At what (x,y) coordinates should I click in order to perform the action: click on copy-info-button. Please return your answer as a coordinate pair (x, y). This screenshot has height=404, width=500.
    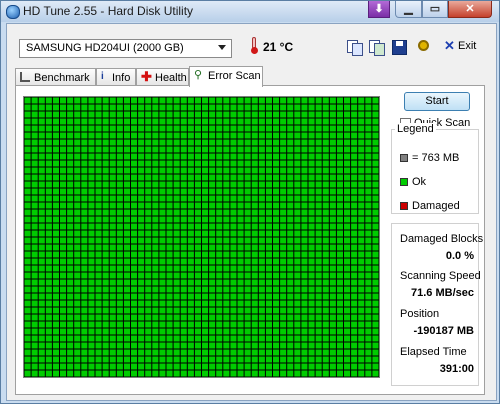
    Looking at the image, I should click on (354, 47).